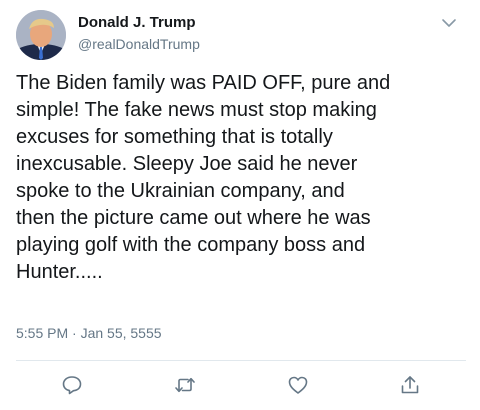 The height and width of the screenshot is (410, 480). What do you see at coordinates (203, 83) in the screenshot?
I see `tweet-text-line: The Biden family was PAID OFF, pure and` at bounding box center [203, 83].